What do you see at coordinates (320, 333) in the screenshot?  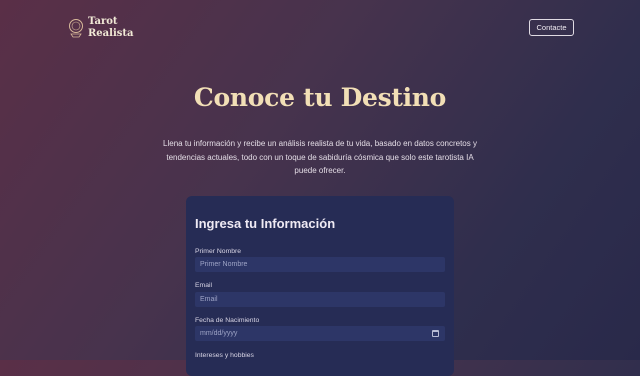 I see `birthdate-input: mm/dd/yyyy` at bounding box center [320, 333].